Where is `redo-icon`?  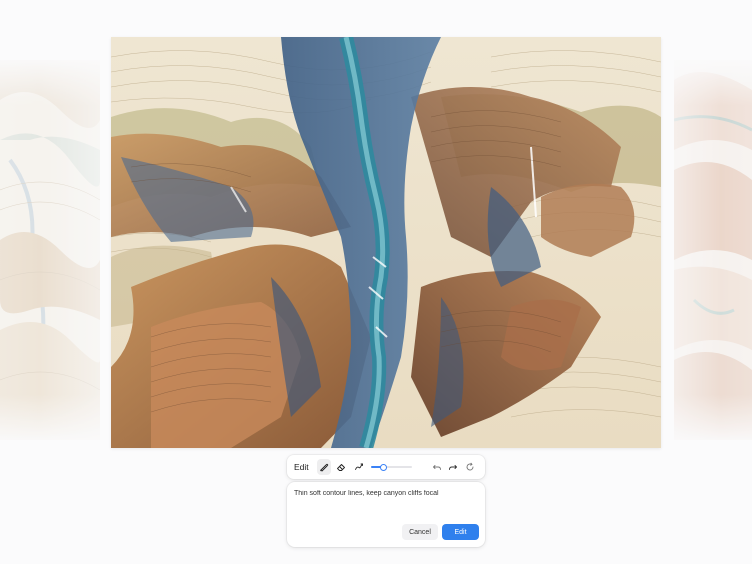
redo-icon is located at coordinates (453, 467).